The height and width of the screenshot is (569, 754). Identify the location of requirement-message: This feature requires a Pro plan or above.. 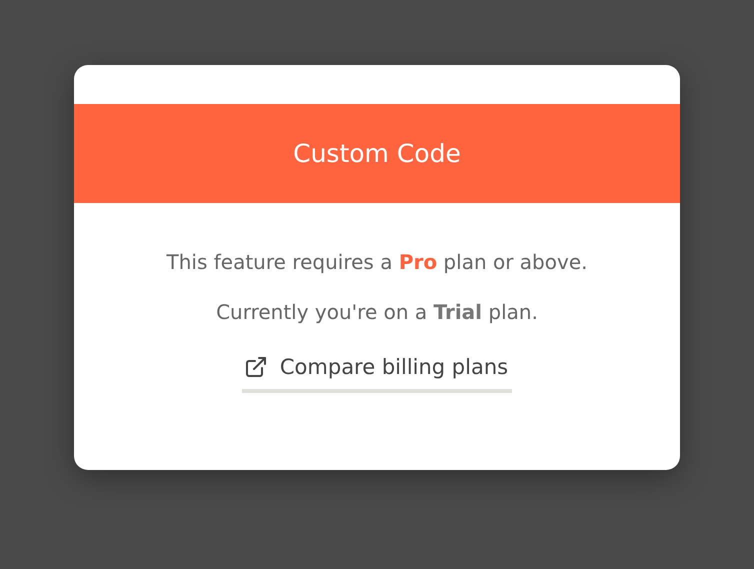
(377, 262).